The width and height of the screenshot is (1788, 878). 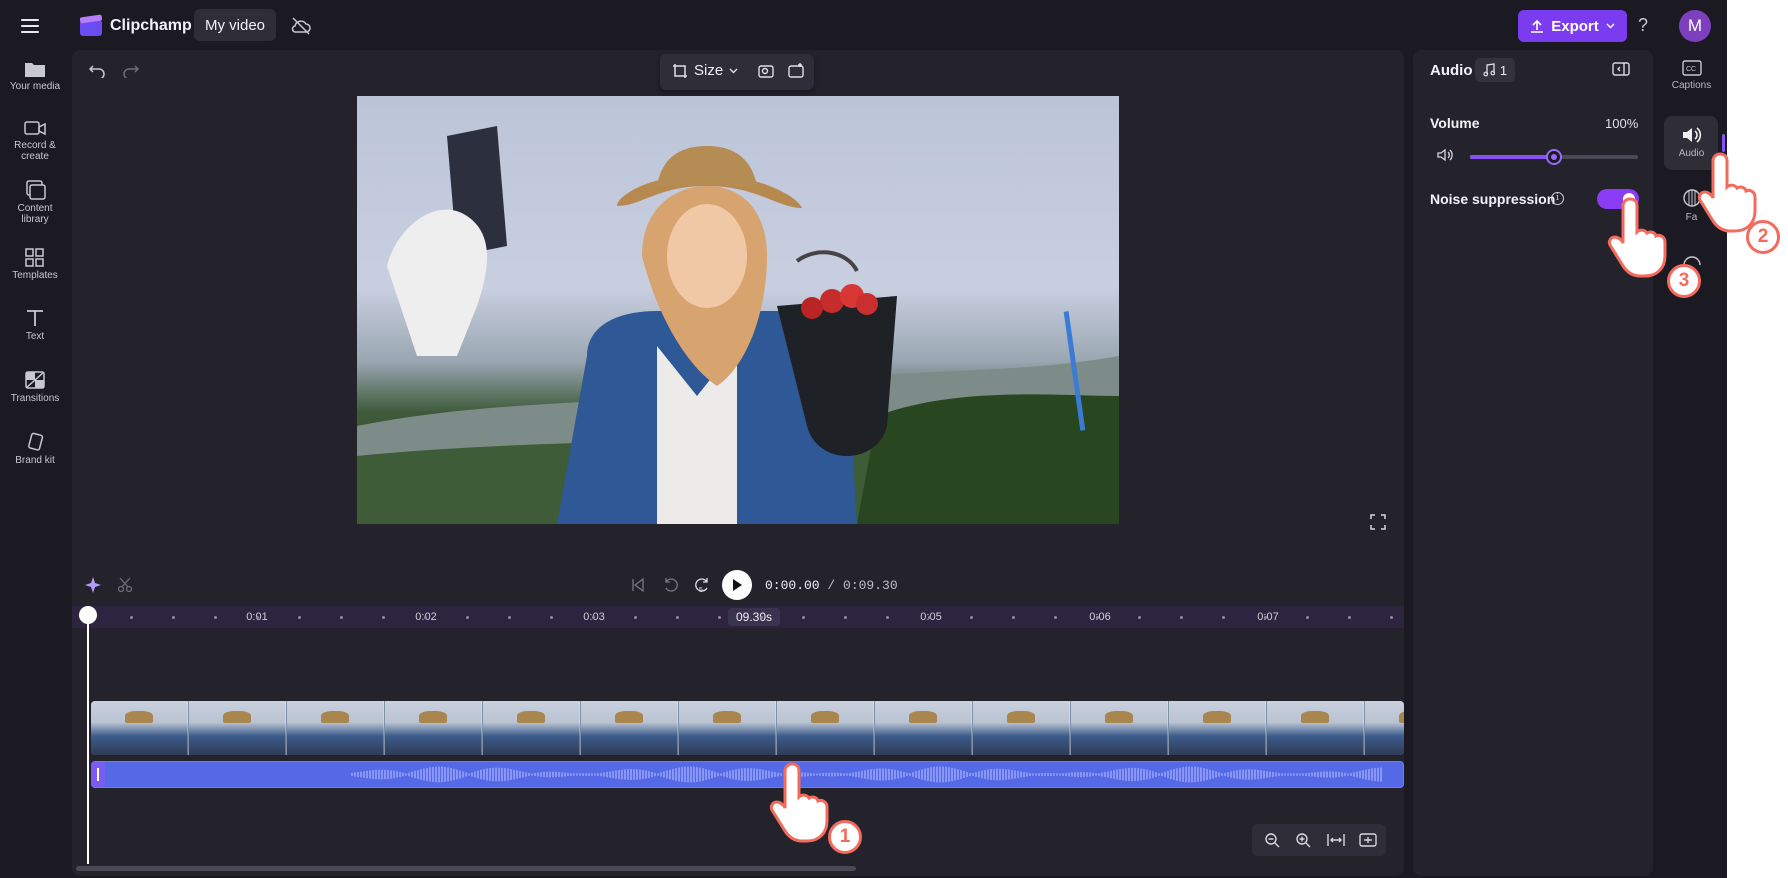 What do you see at coordinates (35, 128) in the screenshot?
I see `camera-icon` at bounding box center [35, 128].